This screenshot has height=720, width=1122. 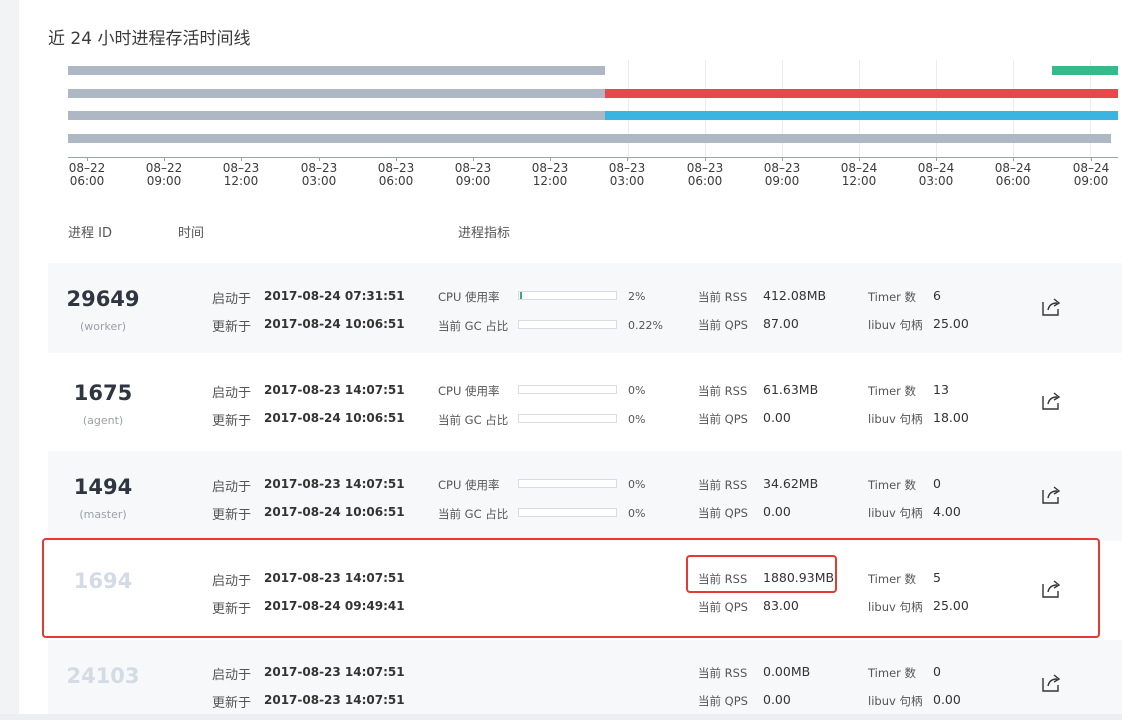 I want to click on libuv-value: 18.00, so click(x=951, y=417).